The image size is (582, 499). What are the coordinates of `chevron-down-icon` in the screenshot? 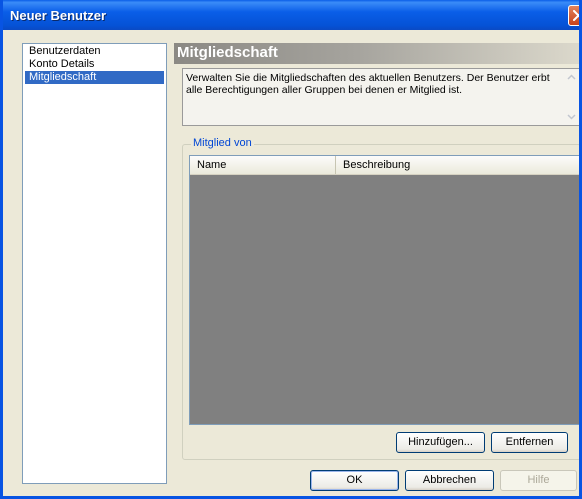 It's located at (571, 116).